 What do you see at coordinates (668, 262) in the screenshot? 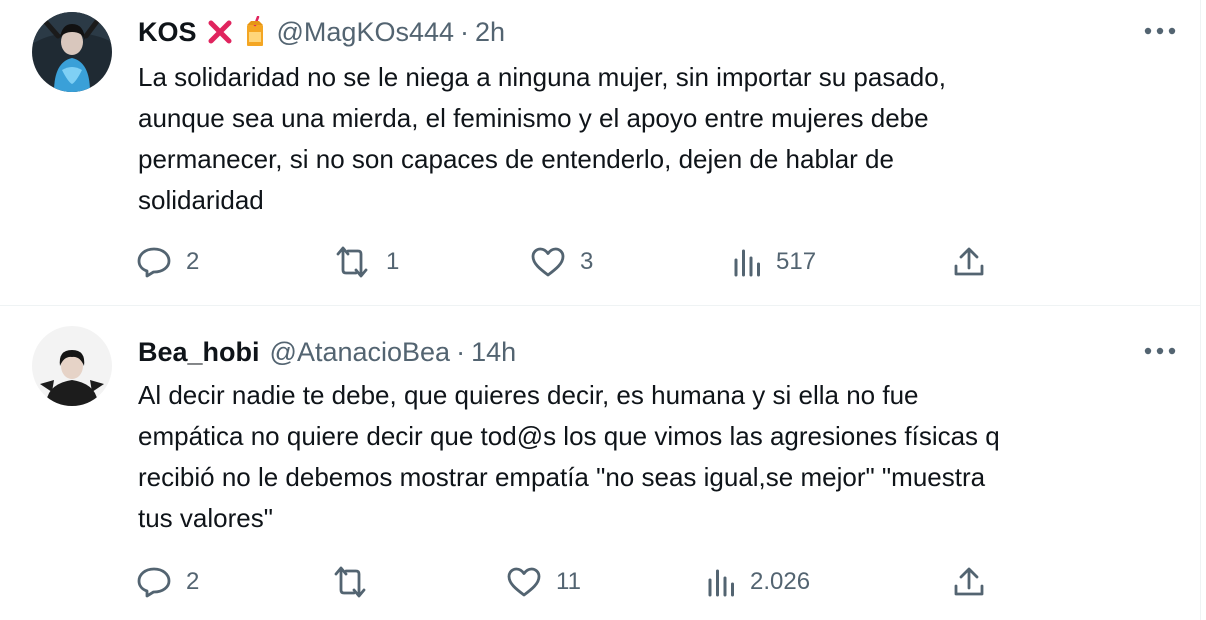
I see `tweet-actions: 2 1 3 517` at bounding box center [668, 262].